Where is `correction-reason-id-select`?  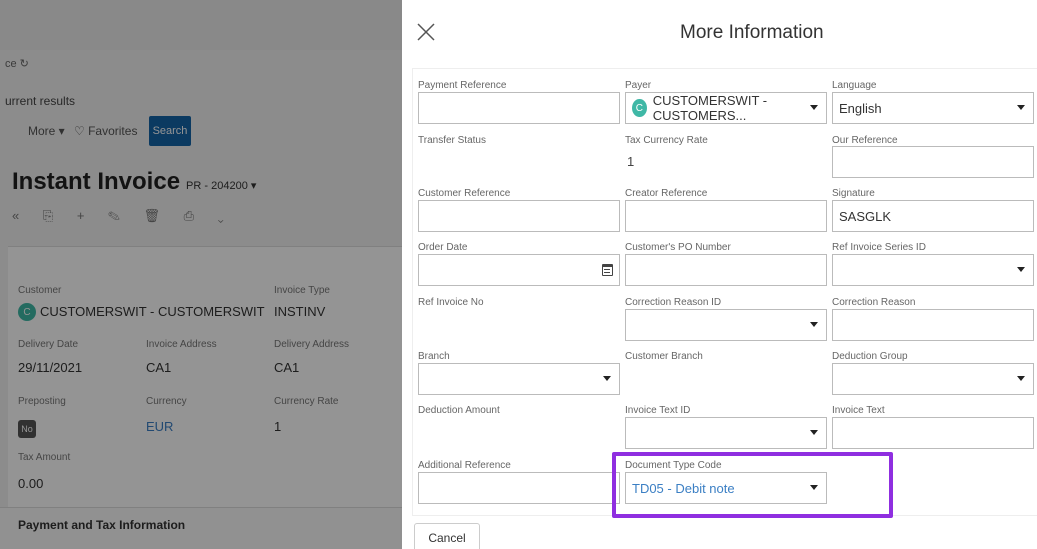 correction-reason-id-select is located at coordinates (726, 325).